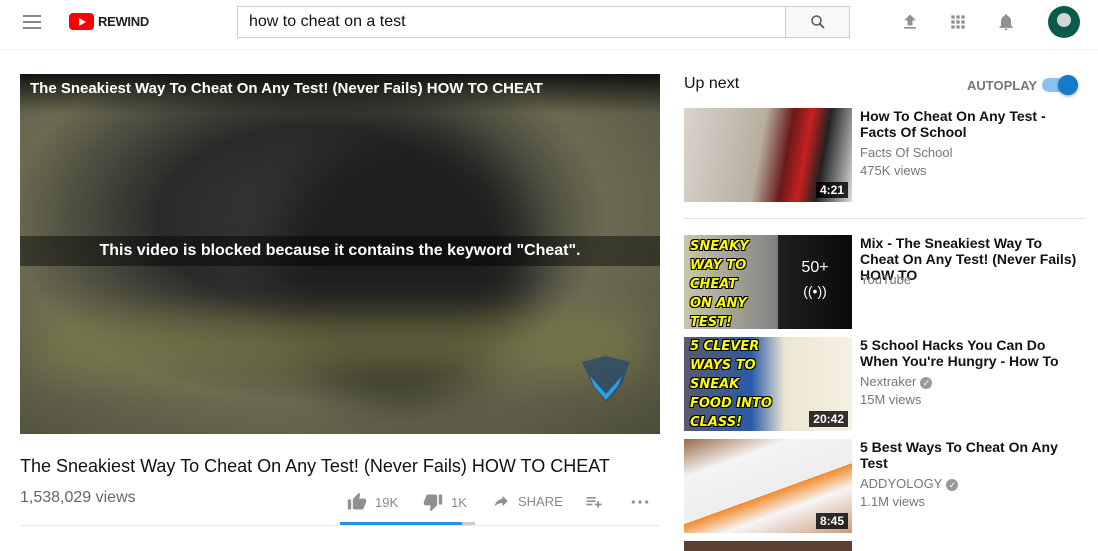 The height and width of the screenshot is (551, 1098). I want to click on mix-radio-icon: ((•)), so click(815, 291).